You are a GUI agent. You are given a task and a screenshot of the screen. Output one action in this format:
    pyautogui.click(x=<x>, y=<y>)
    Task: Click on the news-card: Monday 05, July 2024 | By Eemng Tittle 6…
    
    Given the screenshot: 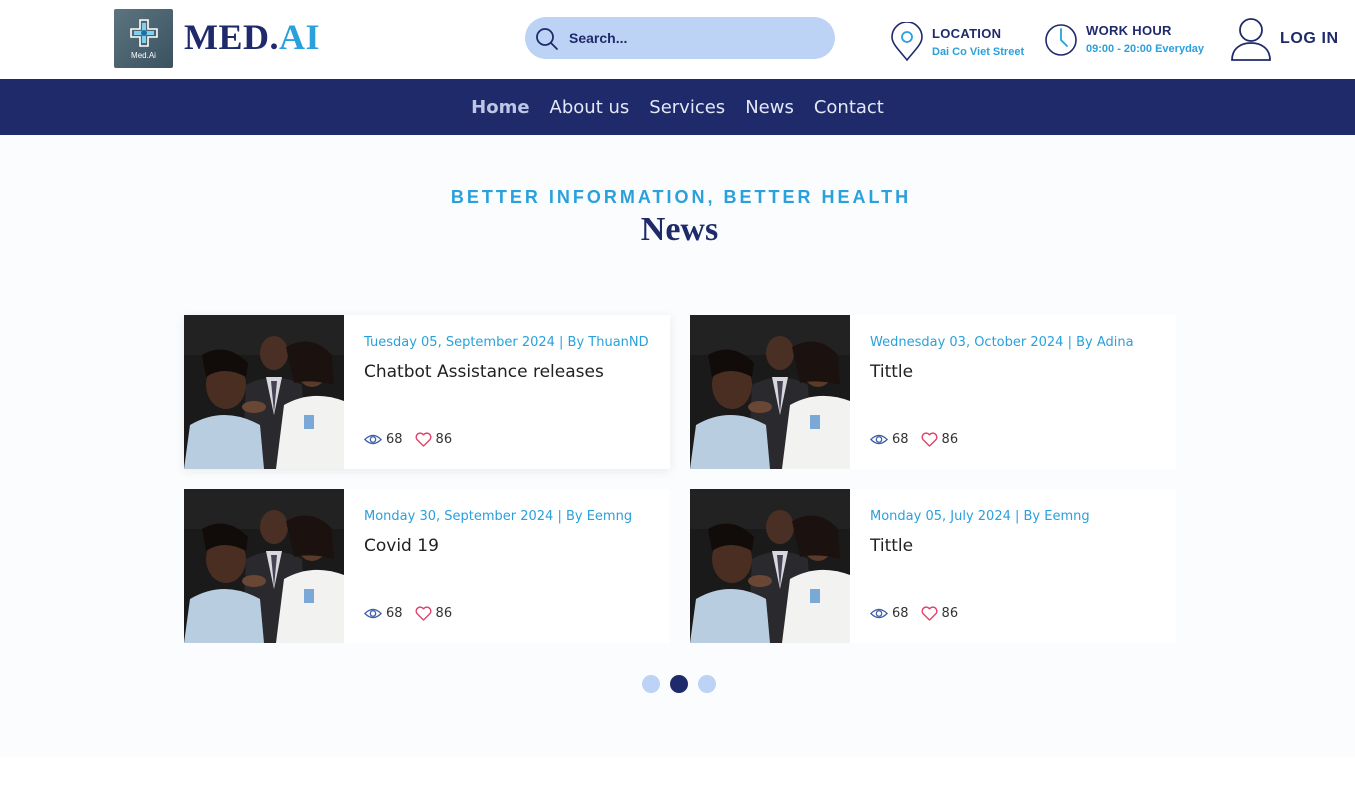 What is the action you would take?
    pyautogui.click(x=933, y=566)
    